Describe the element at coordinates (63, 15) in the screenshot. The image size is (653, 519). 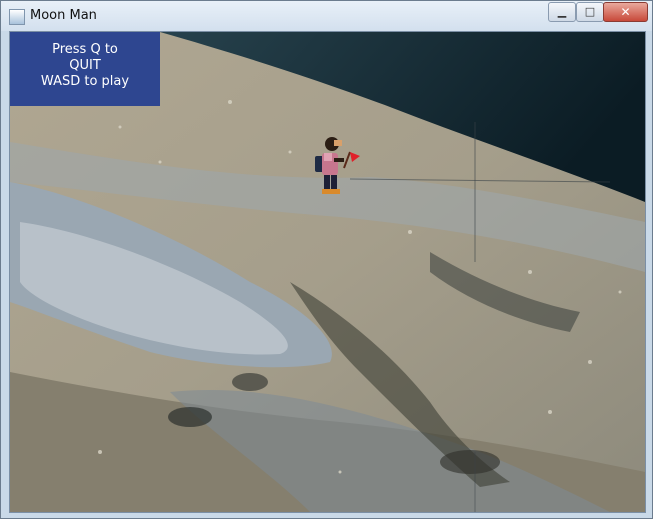
I see `window-title: Moon Man` at that location.